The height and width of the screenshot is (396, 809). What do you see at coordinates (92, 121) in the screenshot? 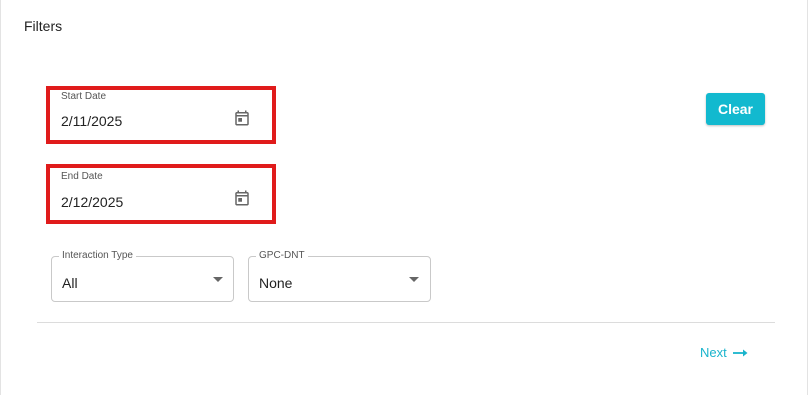
I see `start-date-value: 2/11/2025` at bounding box center [92, 121].